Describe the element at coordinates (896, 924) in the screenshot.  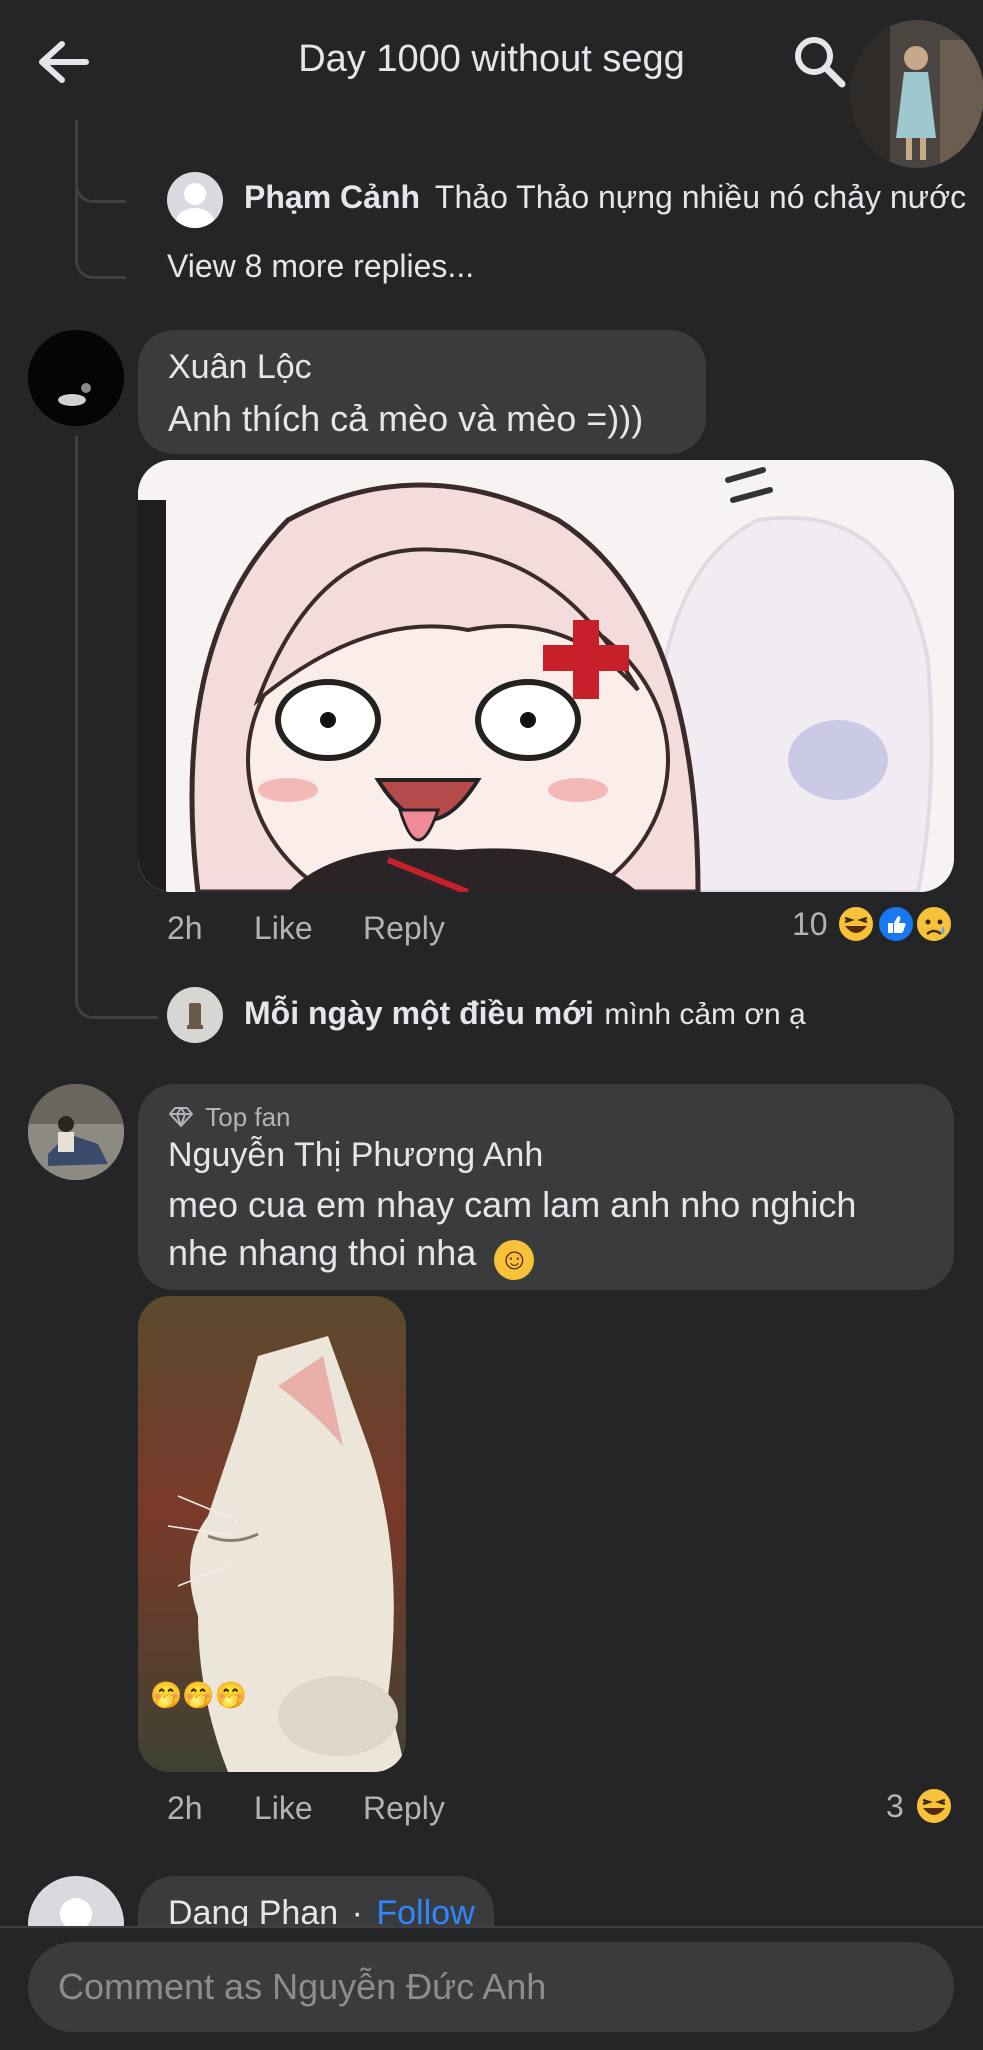
I see `like-reaction-icon` at that location.